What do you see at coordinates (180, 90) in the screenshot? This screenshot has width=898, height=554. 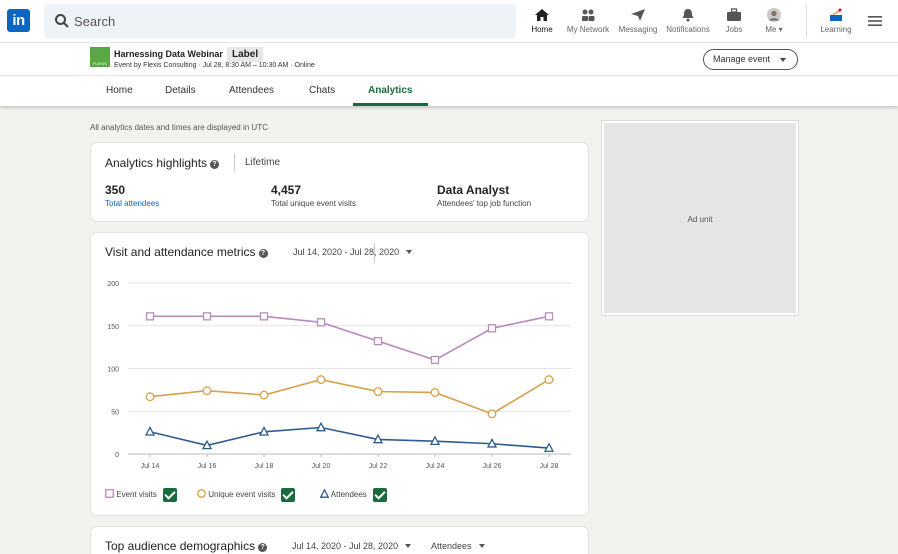 I see `tab-details: Details` at bounding box center [180, 90].